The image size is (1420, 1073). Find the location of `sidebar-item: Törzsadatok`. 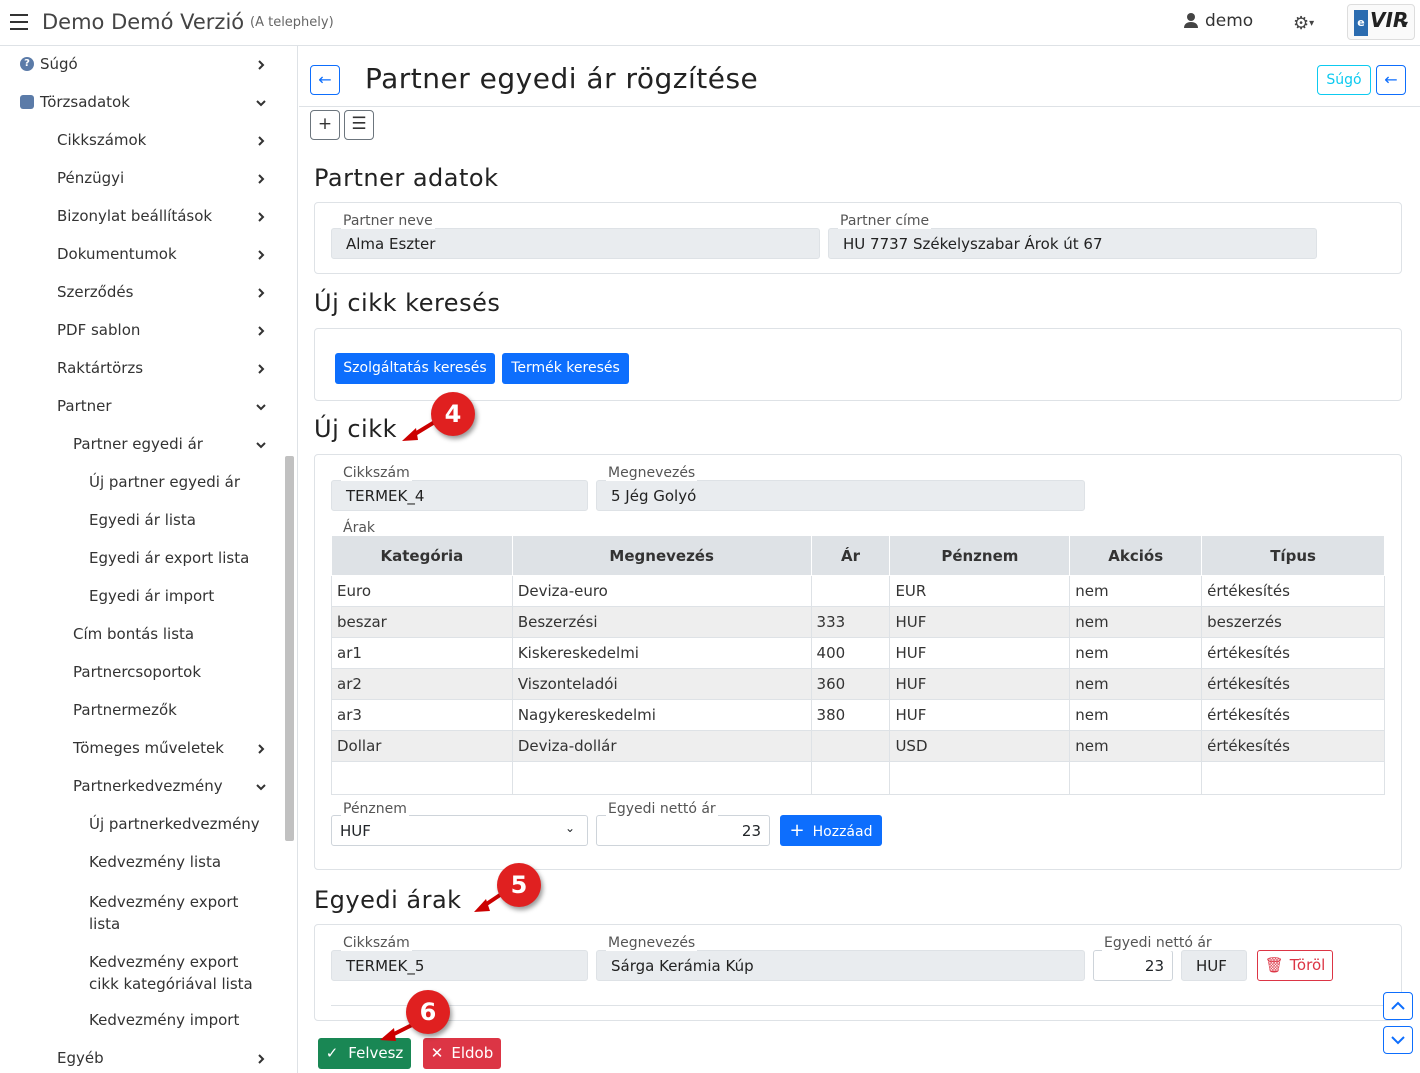

sidebar-item: Törzsadatok is located at coordinates (85, 102).